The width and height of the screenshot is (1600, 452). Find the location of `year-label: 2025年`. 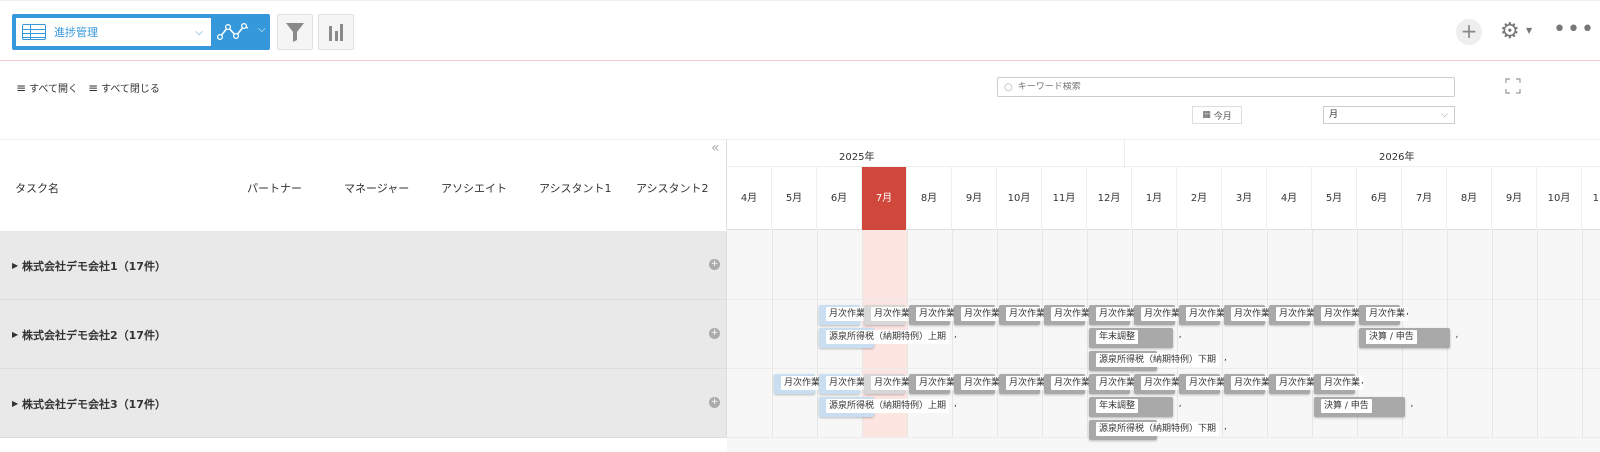

year-label: 2025年 is located at coordinates (857, 157).